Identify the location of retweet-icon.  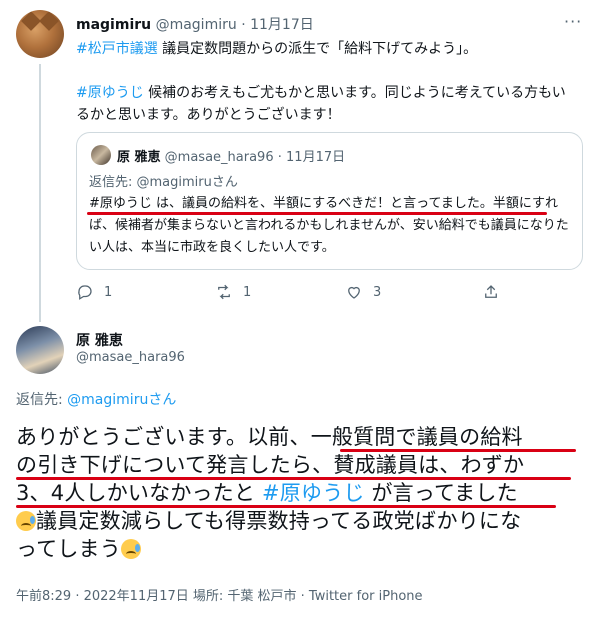
(224, 292).